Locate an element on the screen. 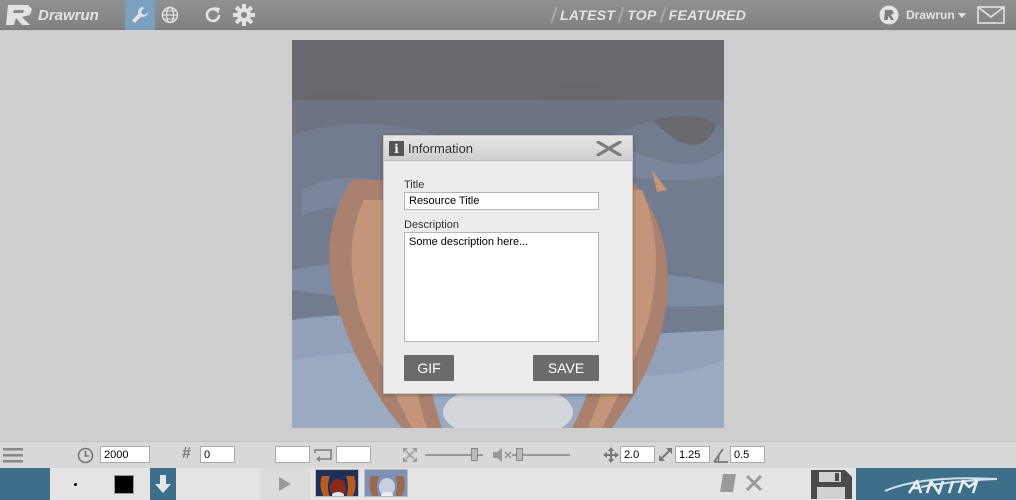 The width and height of the screenshot is (1016, 500). close-icon is located at coordinates (609, 148).